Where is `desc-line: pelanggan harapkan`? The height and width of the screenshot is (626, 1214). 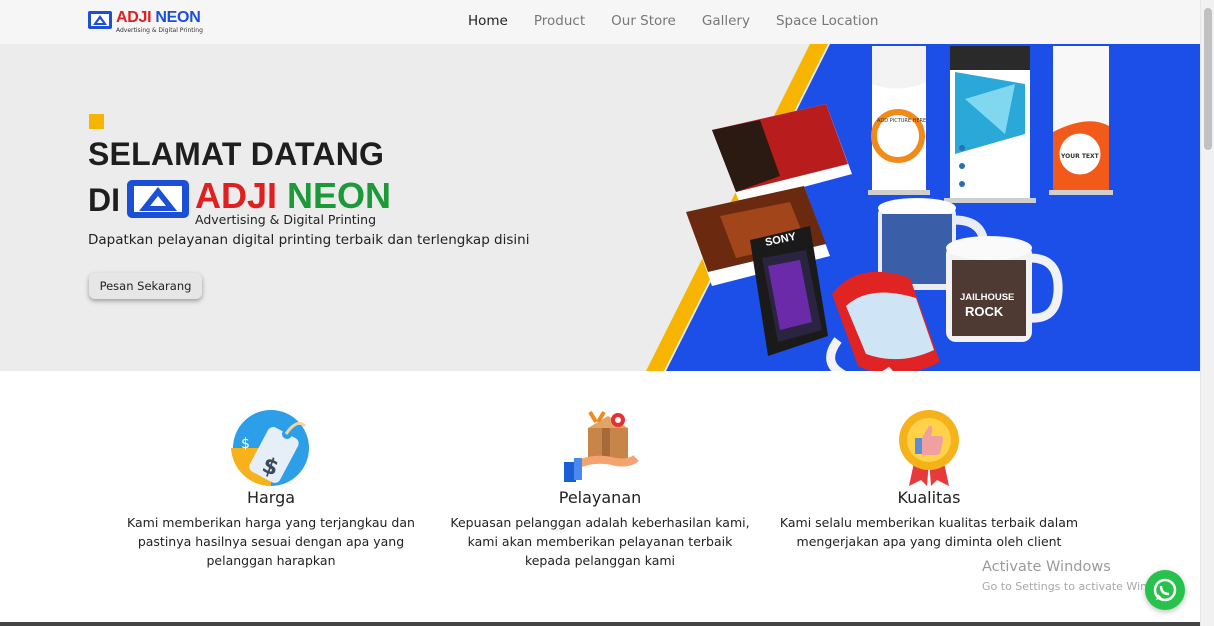
desc-line: pelanggan harapkan is located at coordinates (271, 560).